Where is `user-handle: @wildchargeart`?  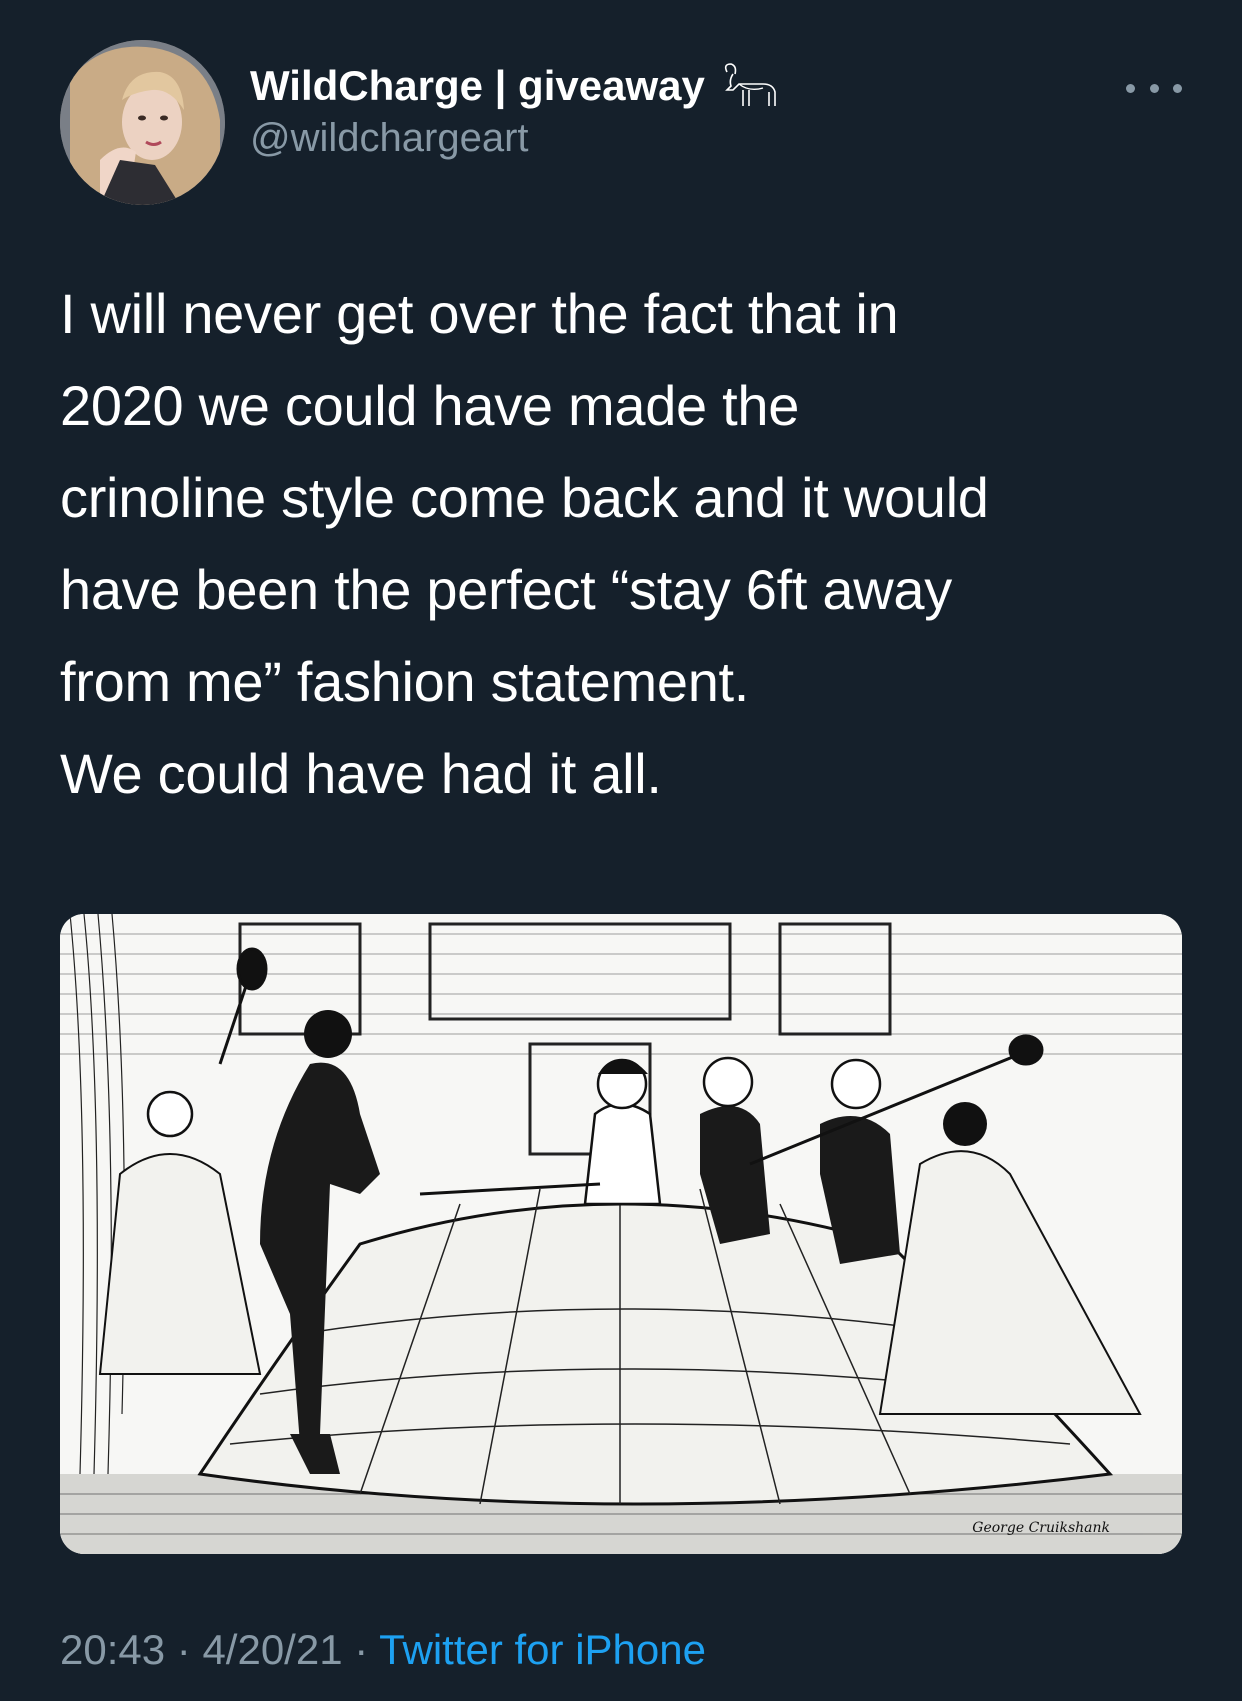
user-handle: @wildchargeart is located at coordinates (515, 138).